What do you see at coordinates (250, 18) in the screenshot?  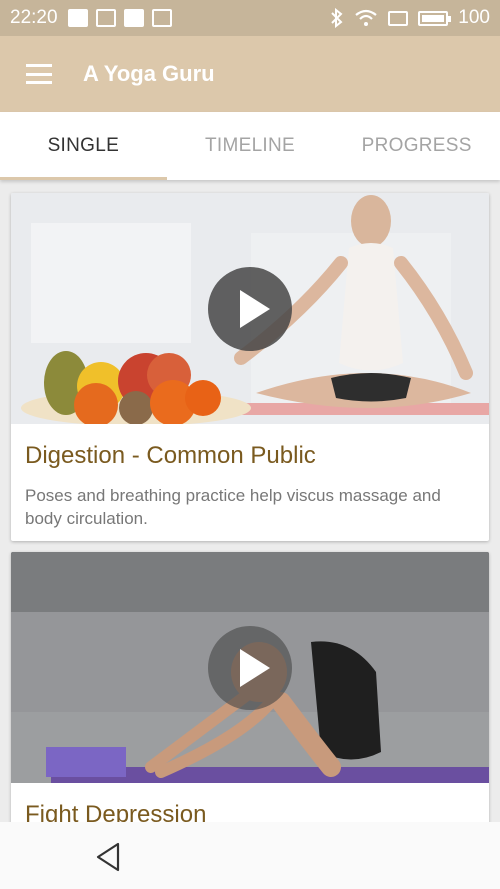 I see `status-bar: 22:20 100` at bounding box center [250, 18].